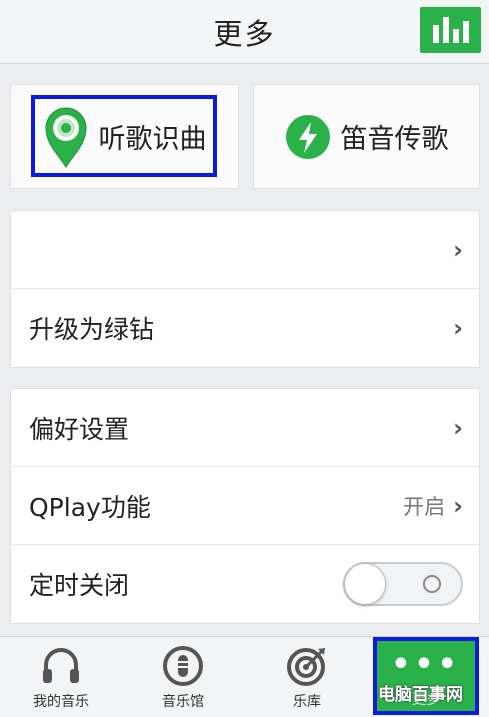  I want to click on lightning-bolt-icon, so click(307, 136).